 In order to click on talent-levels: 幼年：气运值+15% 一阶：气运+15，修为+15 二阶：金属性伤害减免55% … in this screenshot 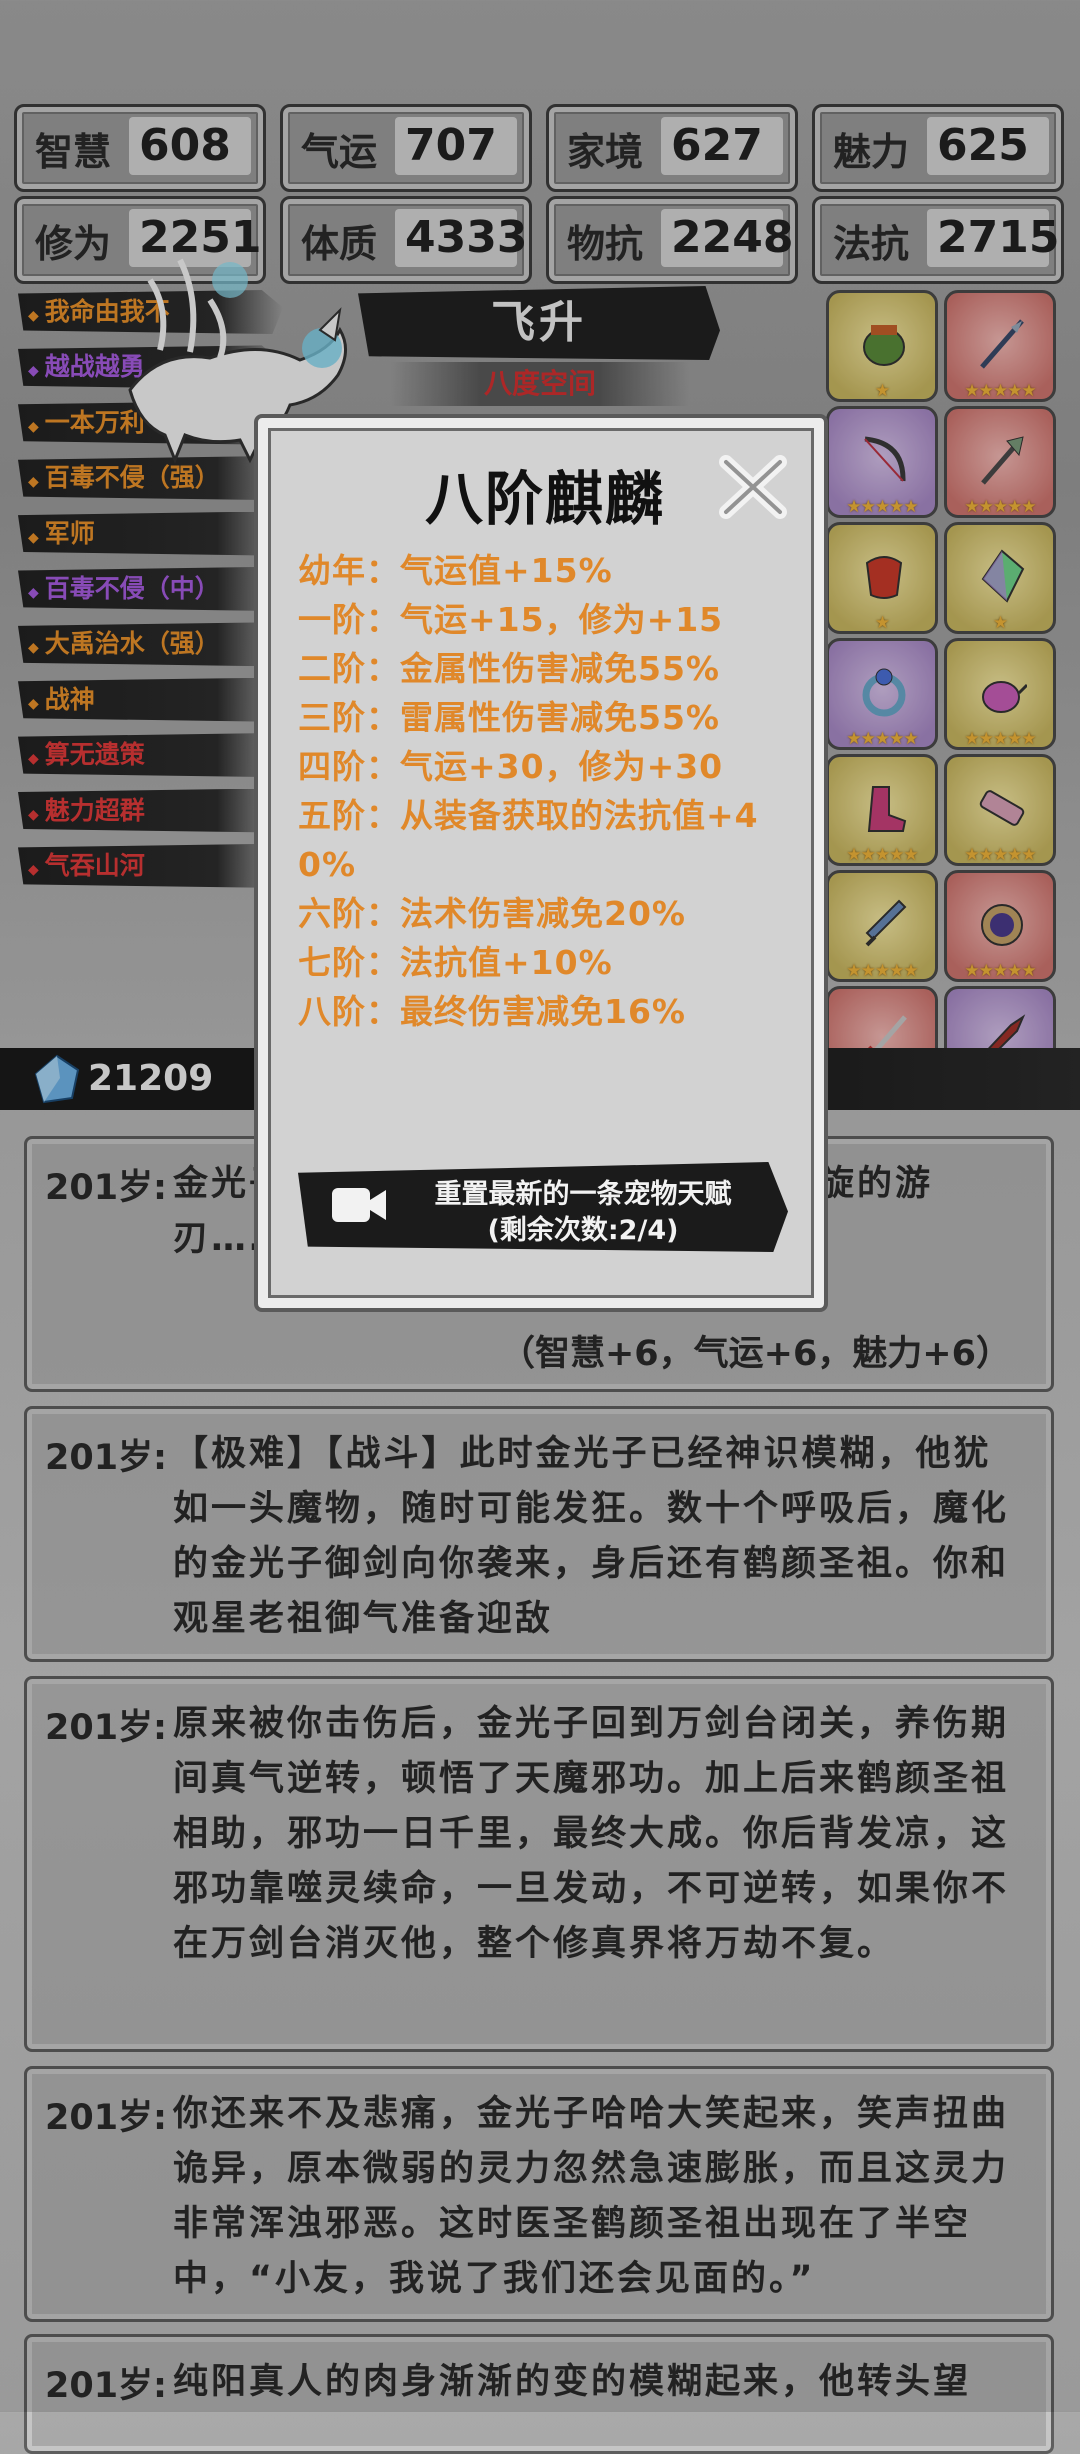, I will do `click(550, 791)`.